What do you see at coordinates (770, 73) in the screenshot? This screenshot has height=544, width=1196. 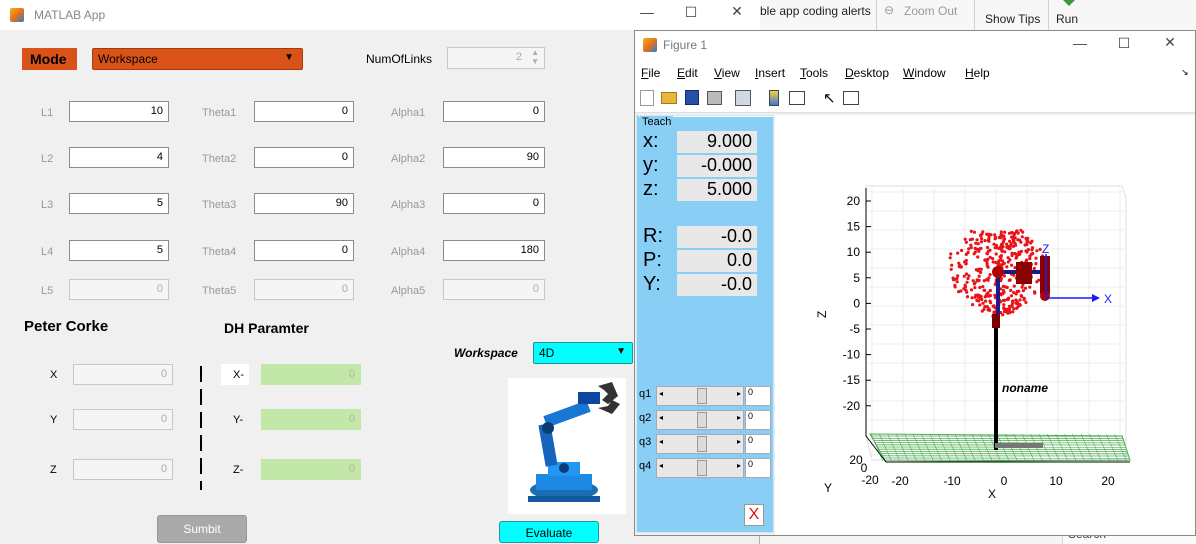 I see `menu-insert: Insert` at bounding box center [770, 73].